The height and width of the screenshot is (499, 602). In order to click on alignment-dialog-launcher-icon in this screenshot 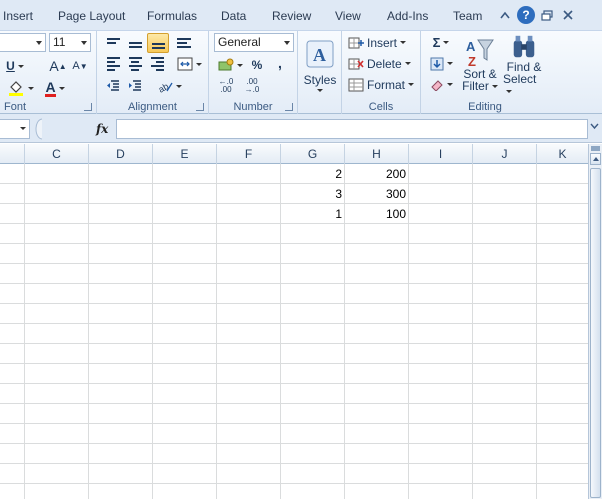, I will do `click(200, 107)`.